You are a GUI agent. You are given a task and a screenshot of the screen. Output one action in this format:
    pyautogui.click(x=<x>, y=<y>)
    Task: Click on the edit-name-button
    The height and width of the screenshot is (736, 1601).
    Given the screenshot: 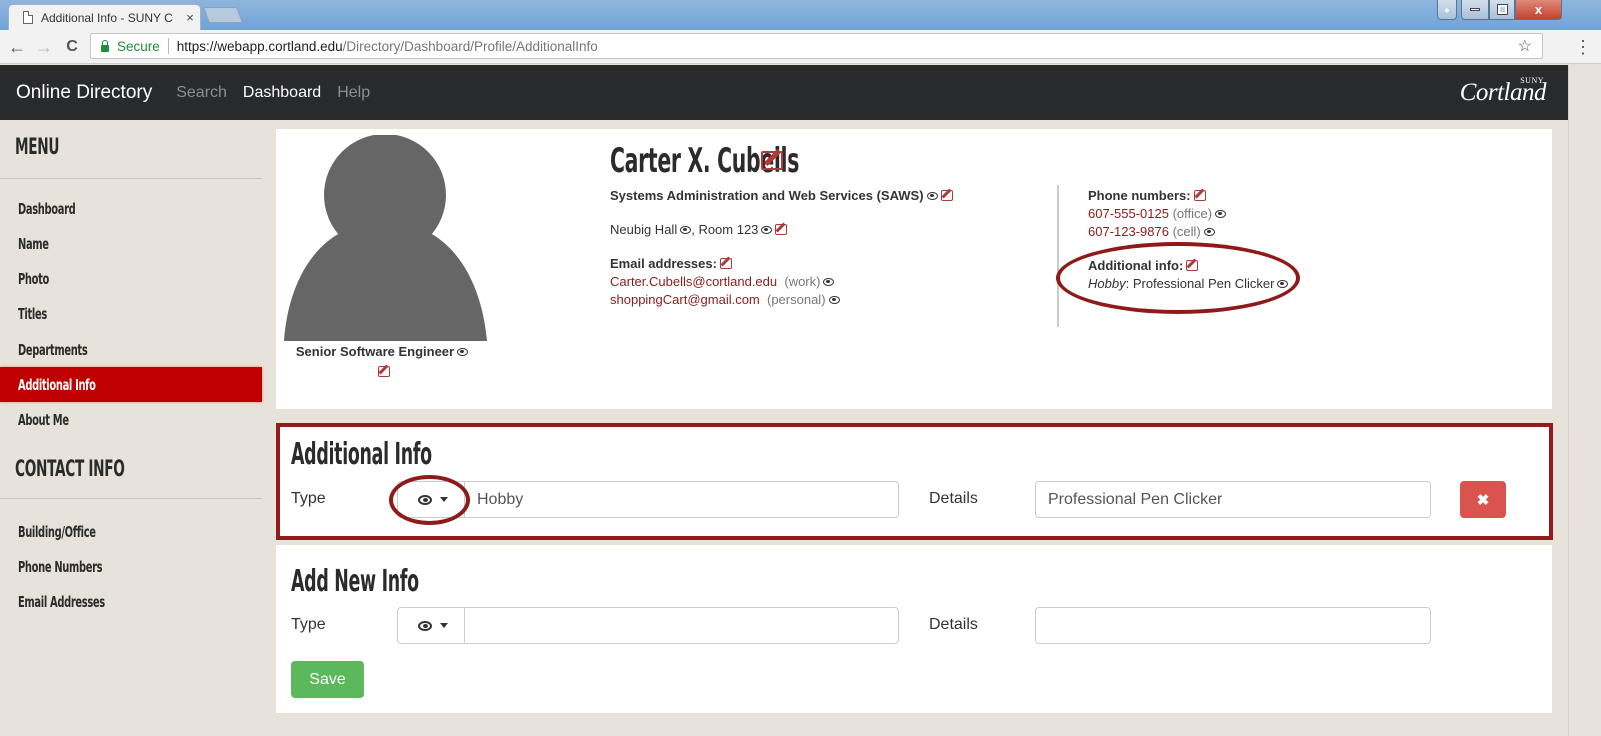 What is the action you would take?
    pyautogui.click(x=770, y=162)
    